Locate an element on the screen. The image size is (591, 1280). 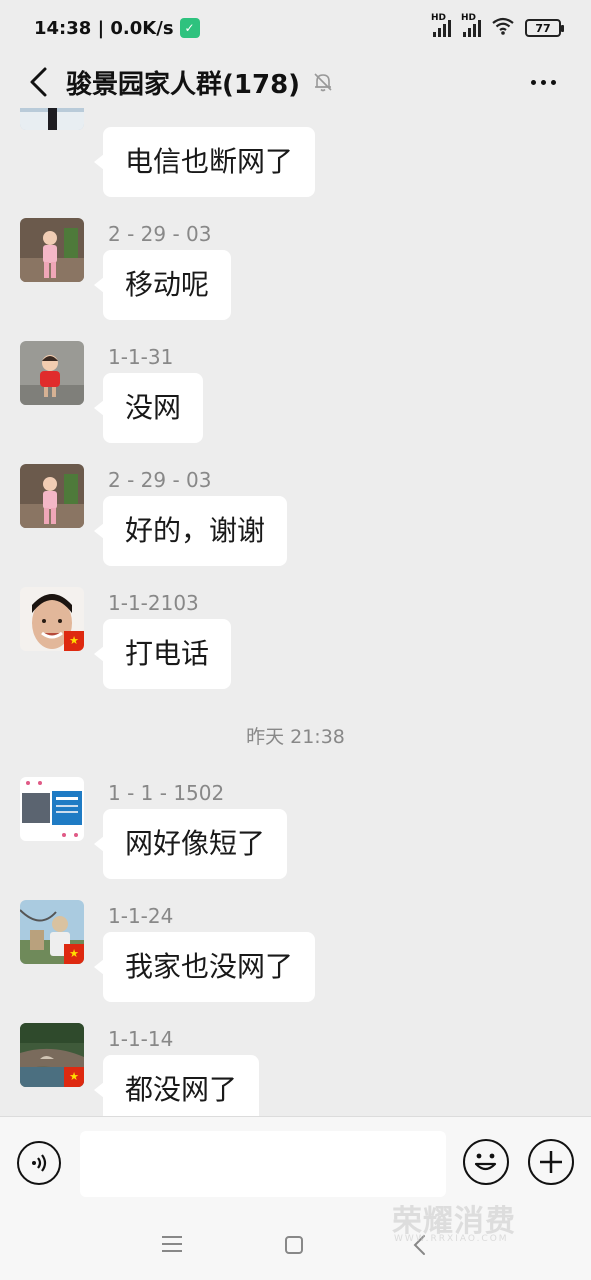
voice-icon is located at coordinates (39, 1163).